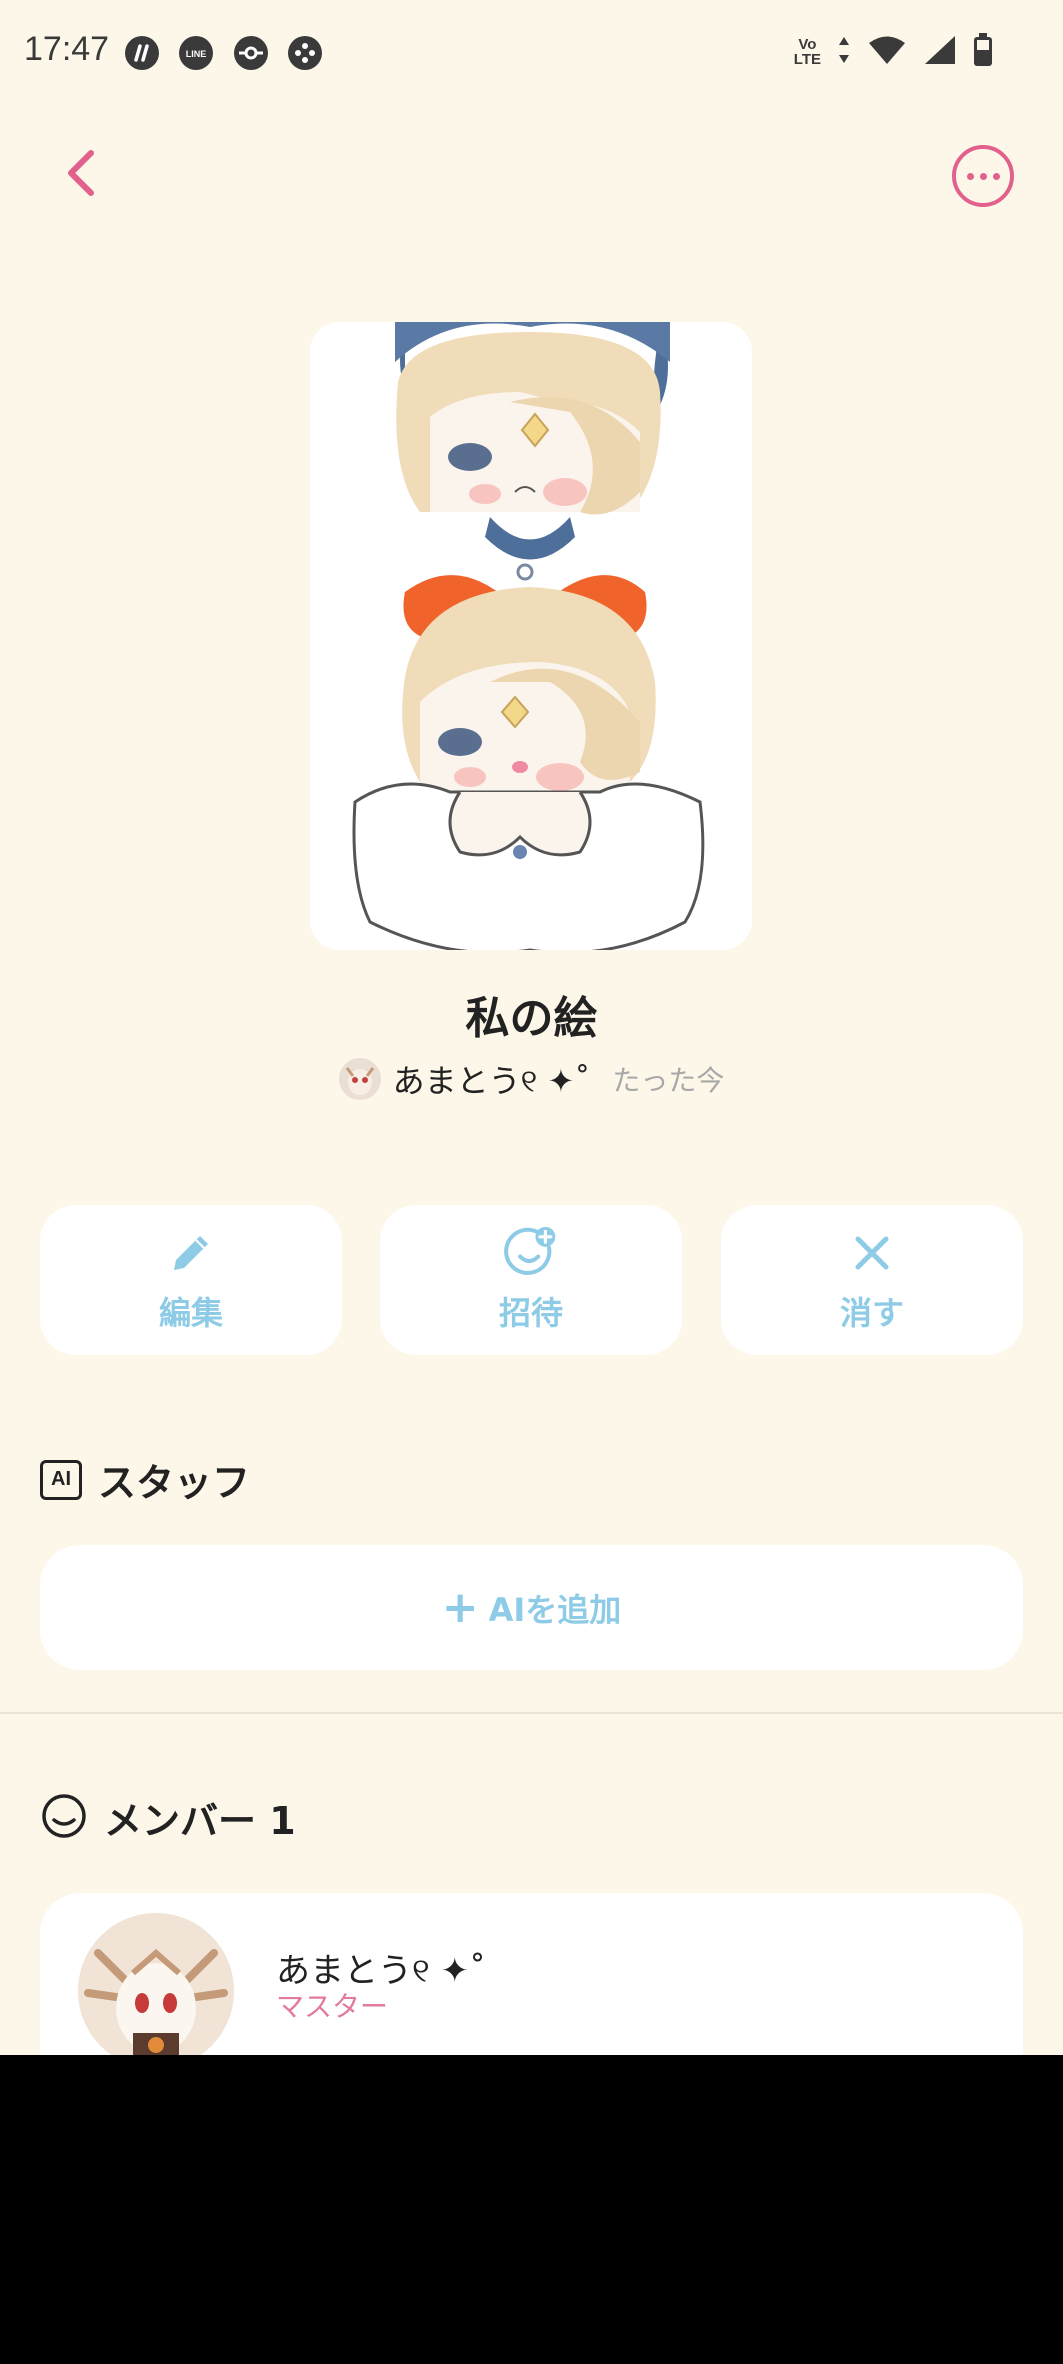 This screenshot has height=2364, width=1063. Describe the element at coordinates (491, 1081) in the screenshot. I see `owner-name: あまとう୧ ✦˚` at that location.